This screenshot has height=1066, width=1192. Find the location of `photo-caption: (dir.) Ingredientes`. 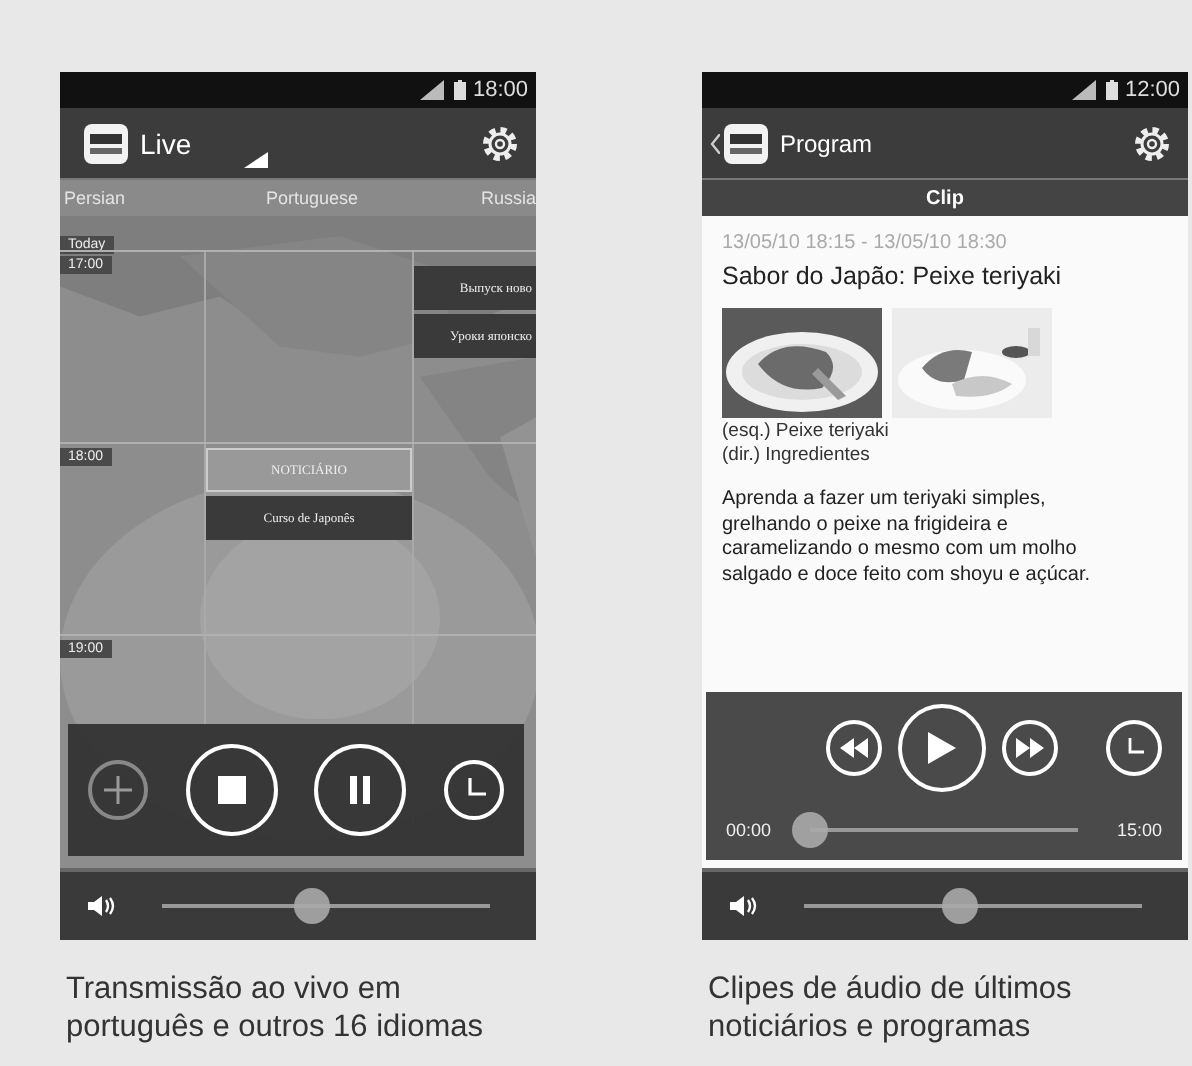

photo-caption: (dir.) Ingredientes is located at coordinates (797, 456).